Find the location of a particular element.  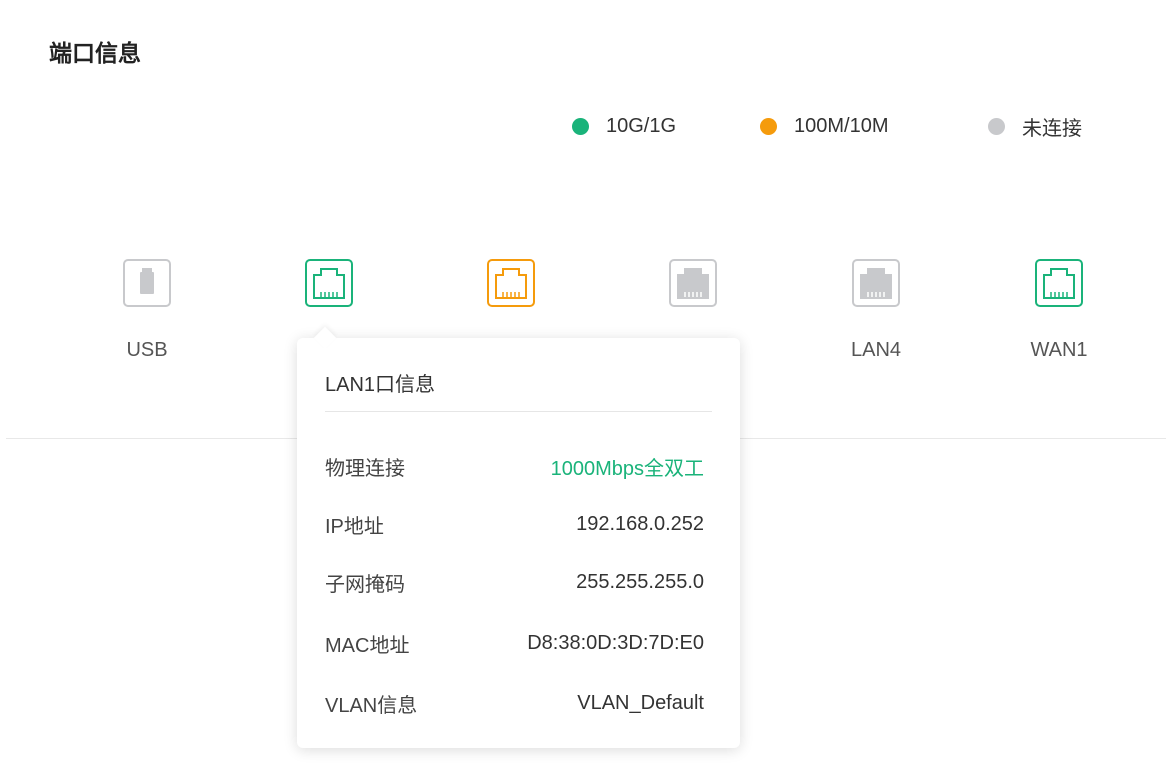

legend-label: 未连接 is located at coordinates (1052, 128).